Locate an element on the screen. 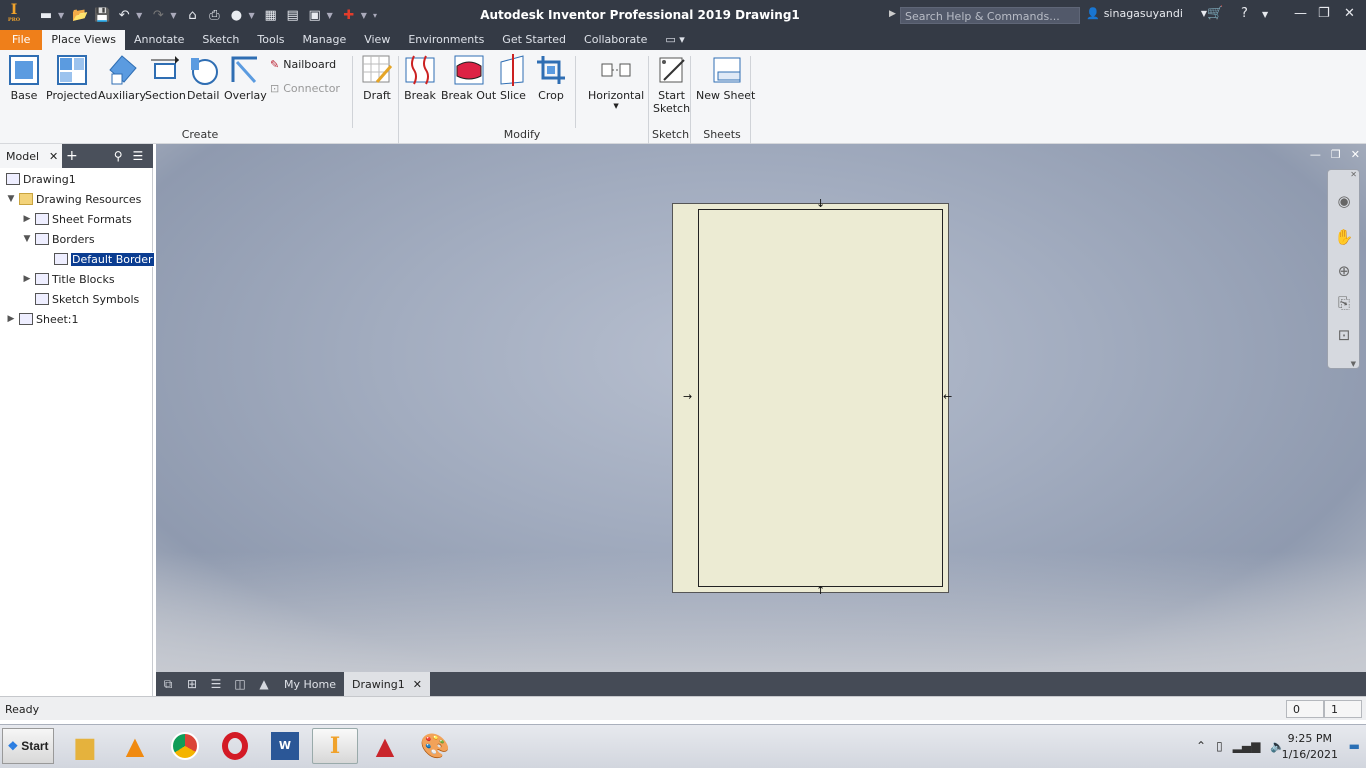  redo-icon: ↷ is located at coordinates (158, 15).